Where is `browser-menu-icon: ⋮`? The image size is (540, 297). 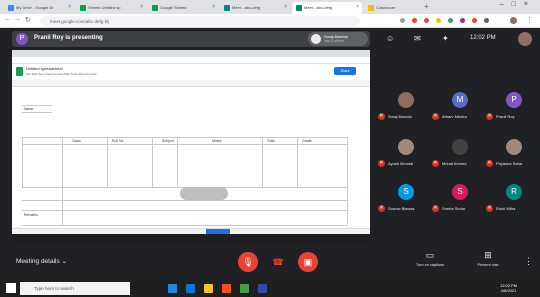 browser-menu-icon: ⋮ is located at coordinates (529, 20).